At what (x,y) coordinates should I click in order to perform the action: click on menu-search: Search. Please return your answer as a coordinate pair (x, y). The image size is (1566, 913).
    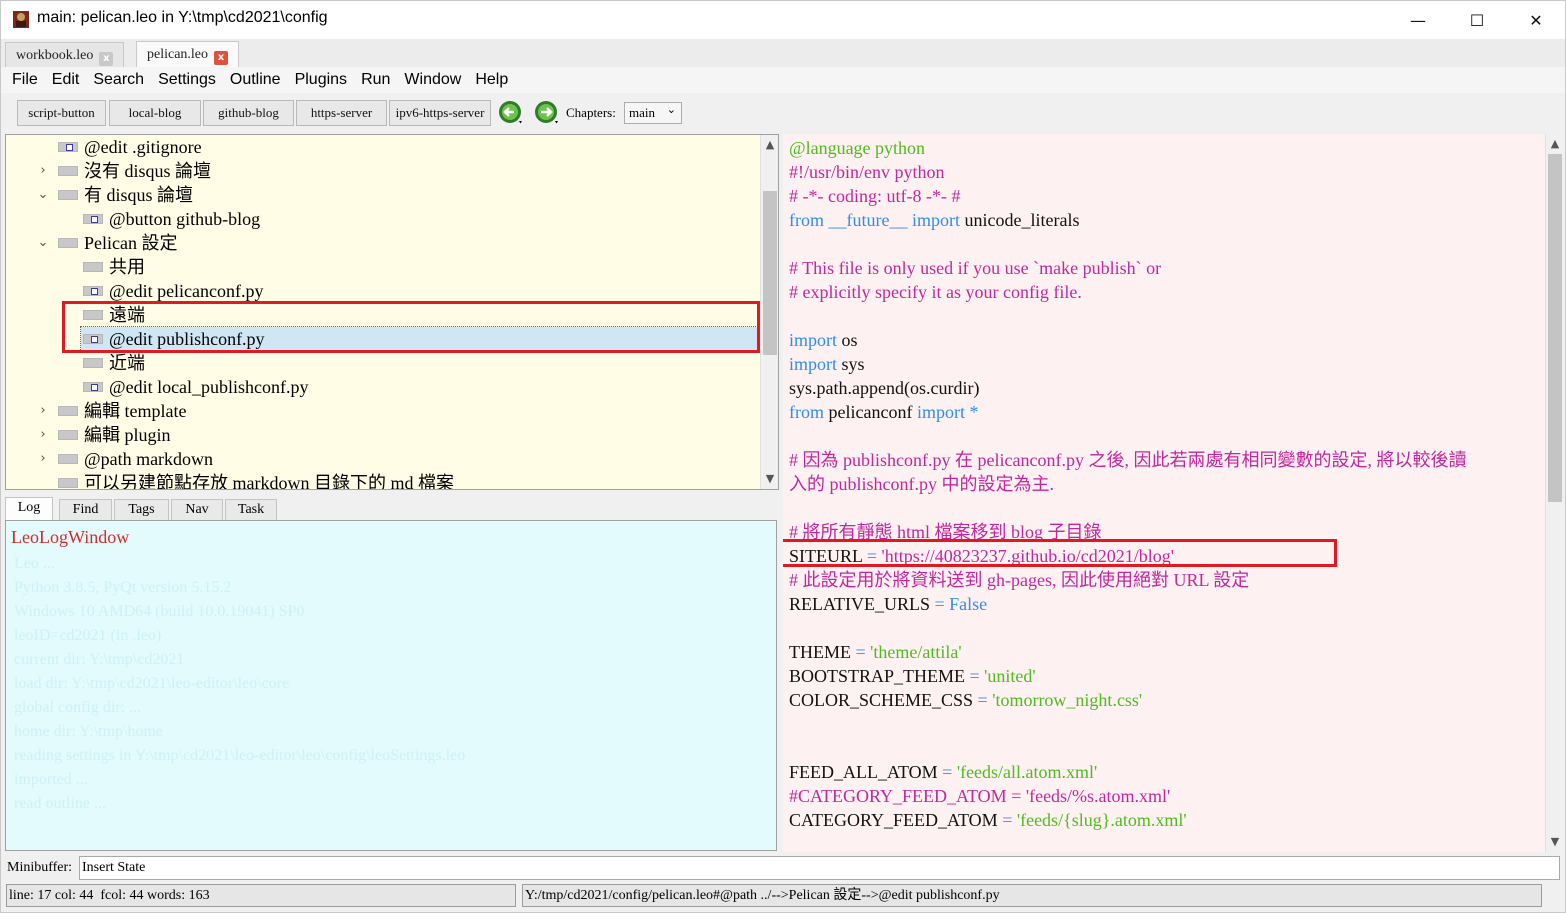
    Looking at the image, I should click on (118, 80).